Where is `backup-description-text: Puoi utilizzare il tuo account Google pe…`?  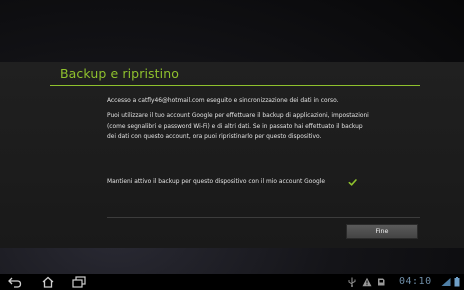 backup-description-text: Puoi utilizzare il tuo account Google pe… is located at coordinates (238, 127).